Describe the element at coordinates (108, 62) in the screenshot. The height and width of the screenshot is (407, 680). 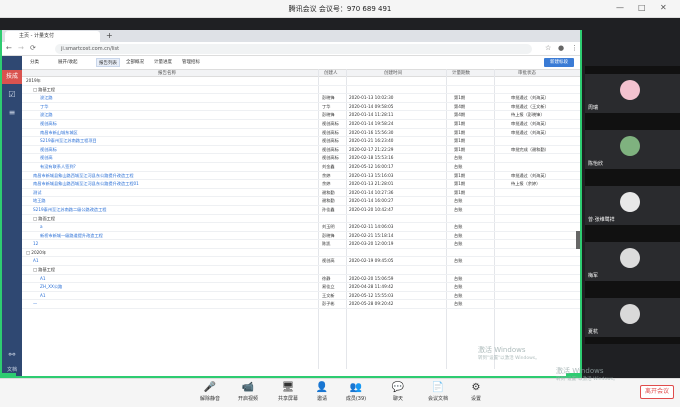
I see `report-list-tab: 报告列表` at that location.